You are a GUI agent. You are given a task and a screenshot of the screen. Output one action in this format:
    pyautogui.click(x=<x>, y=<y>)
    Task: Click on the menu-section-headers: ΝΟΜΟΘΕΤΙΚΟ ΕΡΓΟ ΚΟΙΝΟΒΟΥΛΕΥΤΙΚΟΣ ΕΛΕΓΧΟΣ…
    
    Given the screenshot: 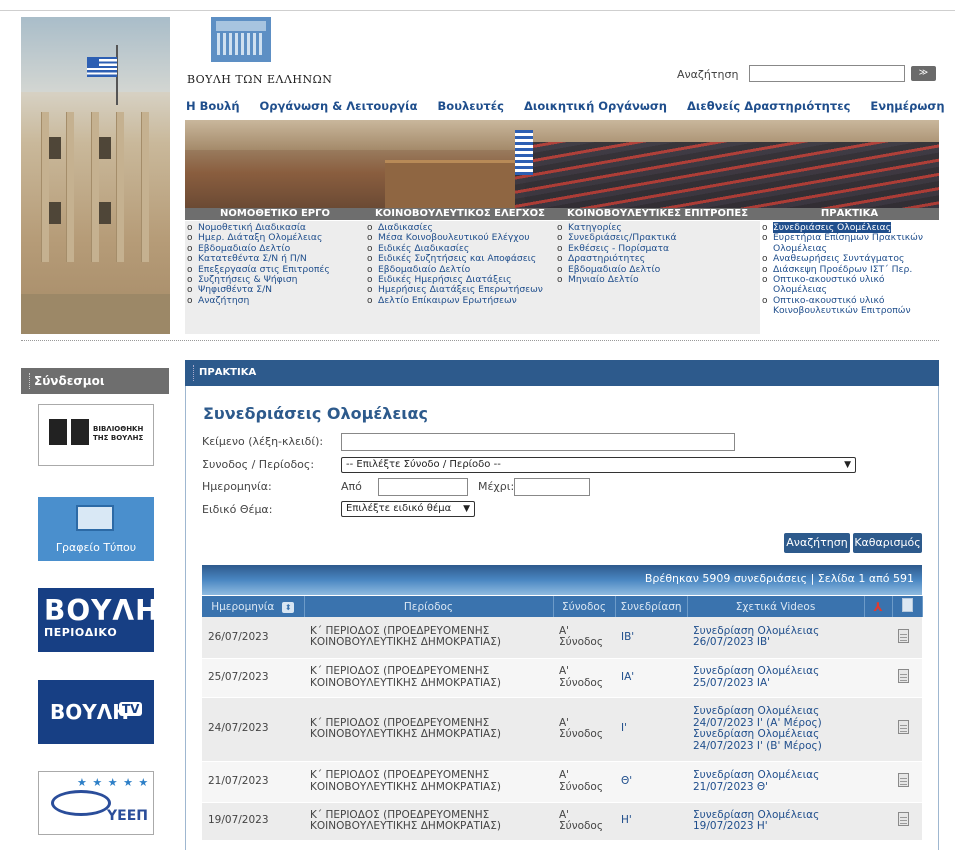 What is the action you would take?
    pyautogui.click(x=562, y=214)
    